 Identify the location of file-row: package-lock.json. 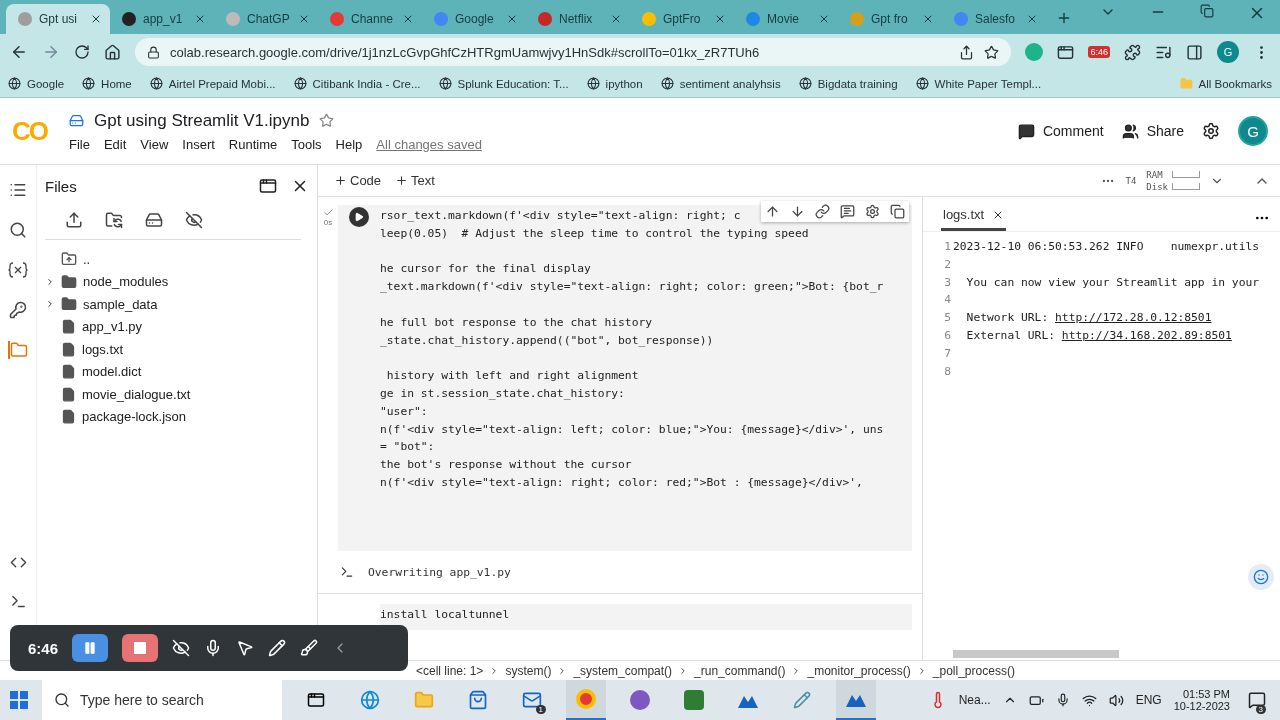
(177, 416).